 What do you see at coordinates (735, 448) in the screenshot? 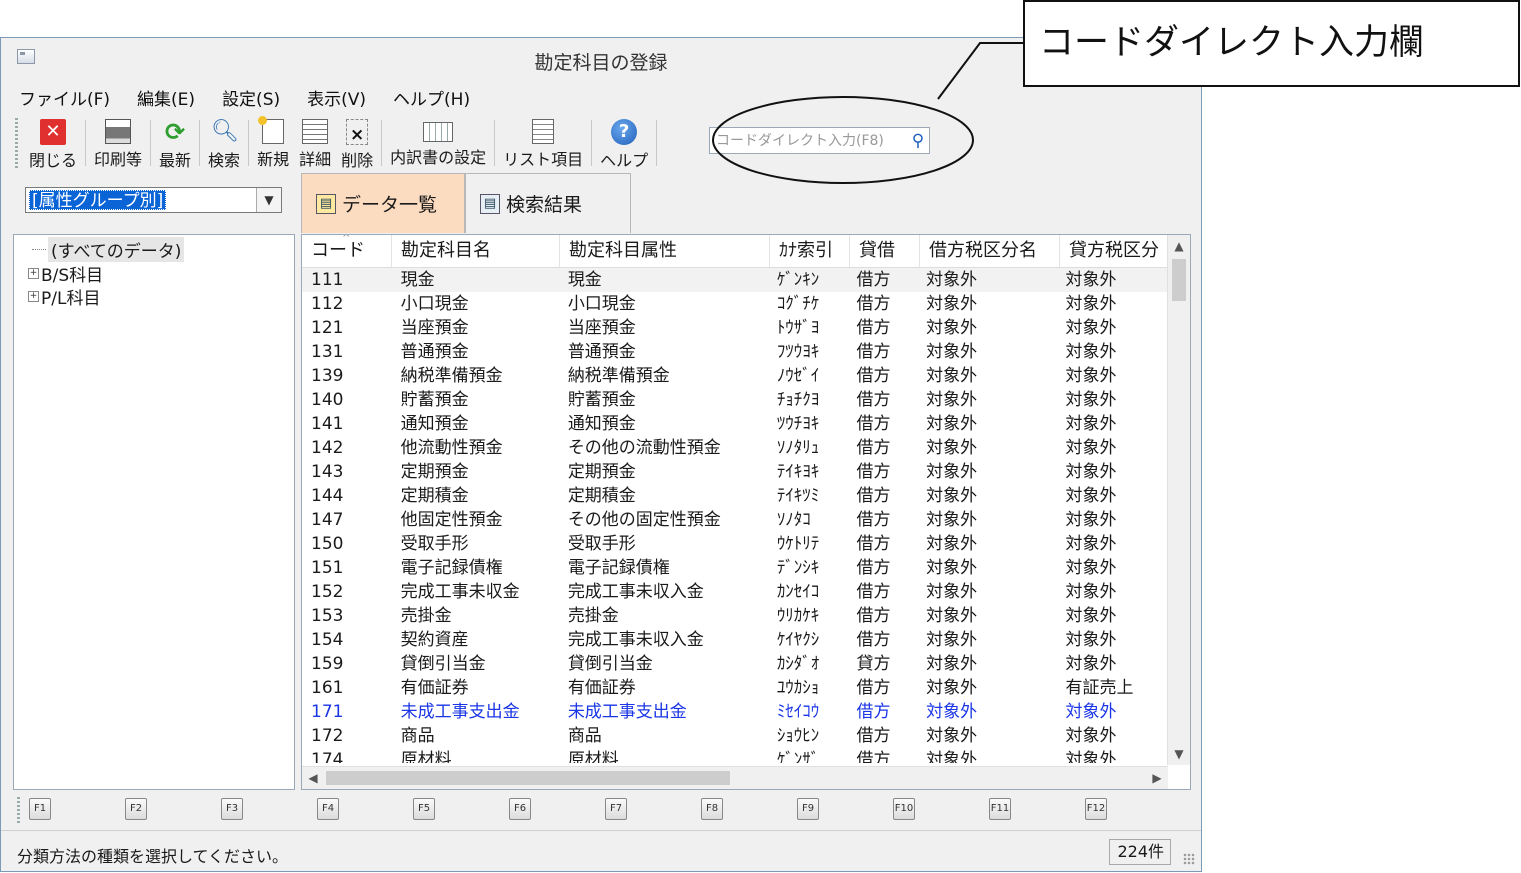
I see `table-row: 142 他流動性預金 その他の流動性預金 ｿﾉﾀﾘｭ 借方 対象外 対象外` at bounding box center [735, 448].